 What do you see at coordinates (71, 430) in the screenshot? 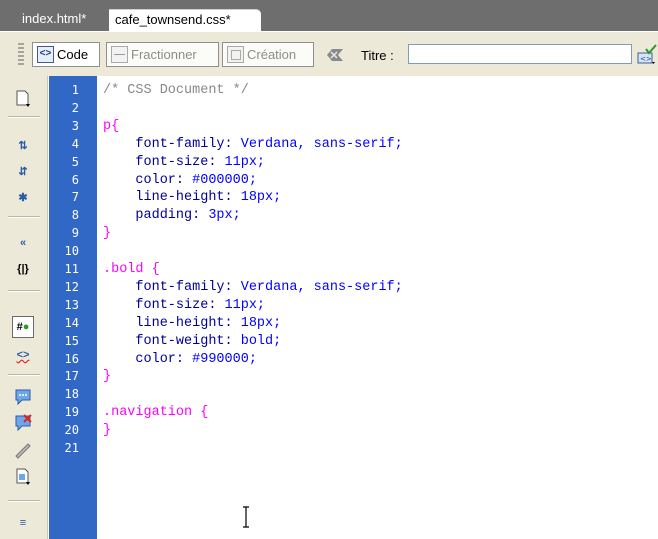
I see `line-number: 20` at bounding box center [71, 430].